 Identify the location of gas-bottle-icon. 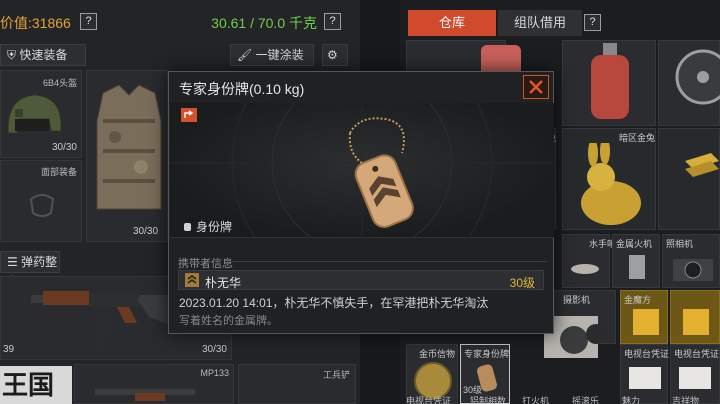
(610, 81).